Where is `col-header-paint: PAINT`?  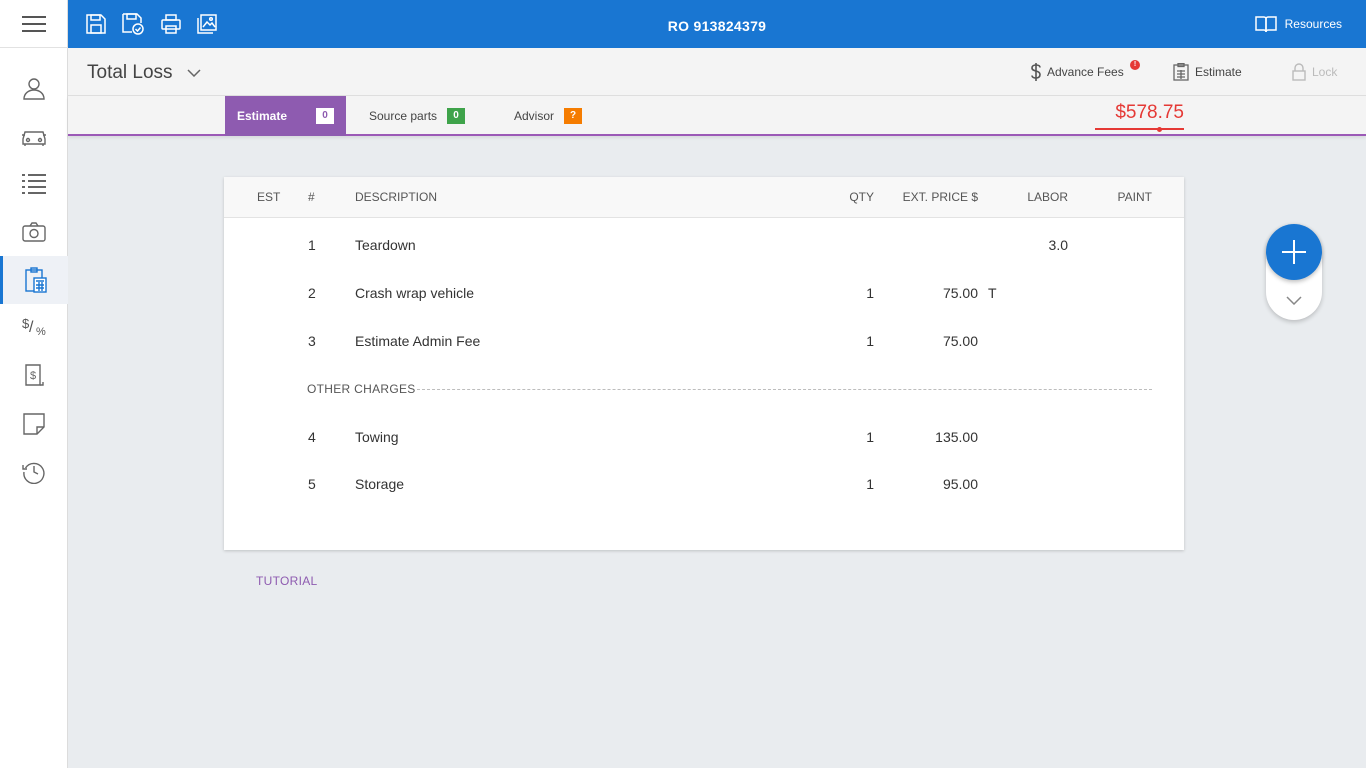 col-header-paint: PAINT is located at coordinates (1134, 197).